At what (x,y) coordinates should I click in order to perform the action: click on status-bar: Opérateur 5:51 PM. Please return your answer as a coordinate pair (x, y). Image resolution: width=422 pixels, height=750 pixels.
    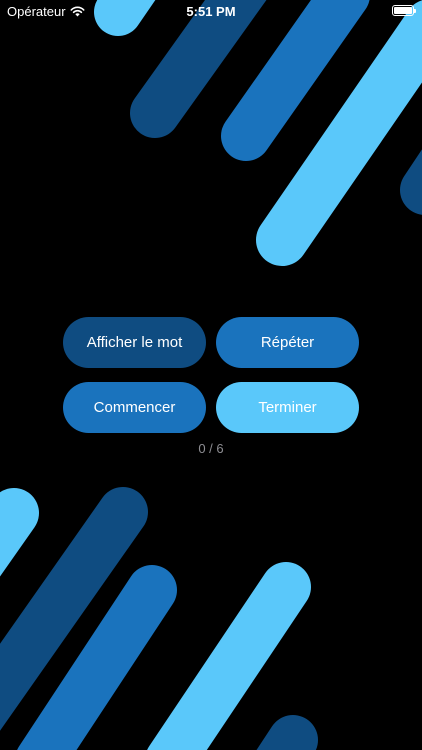
    Looking at the image, I should click on (211, 12).